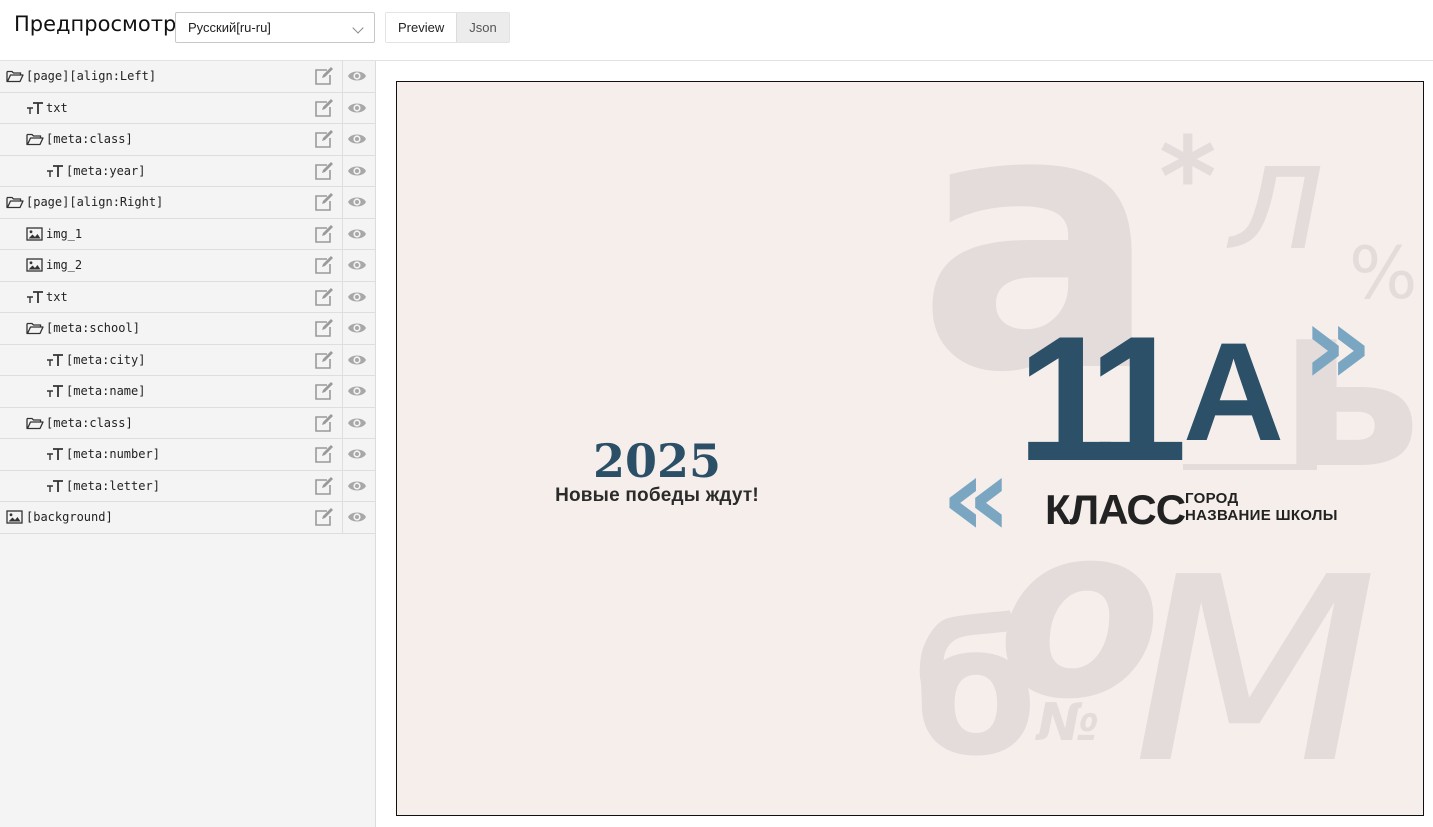  I want to click on tagline-text: Новые победы ждут!, so click(657, 495).